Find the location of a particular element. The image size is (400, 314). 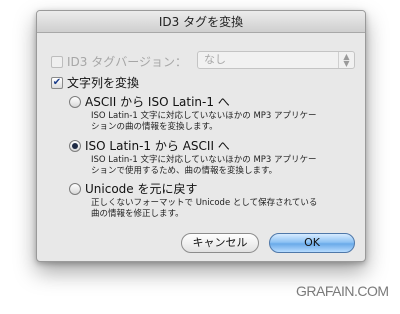

dialog-title: ID3 タグを変換 is located at coordinates (201, 22).